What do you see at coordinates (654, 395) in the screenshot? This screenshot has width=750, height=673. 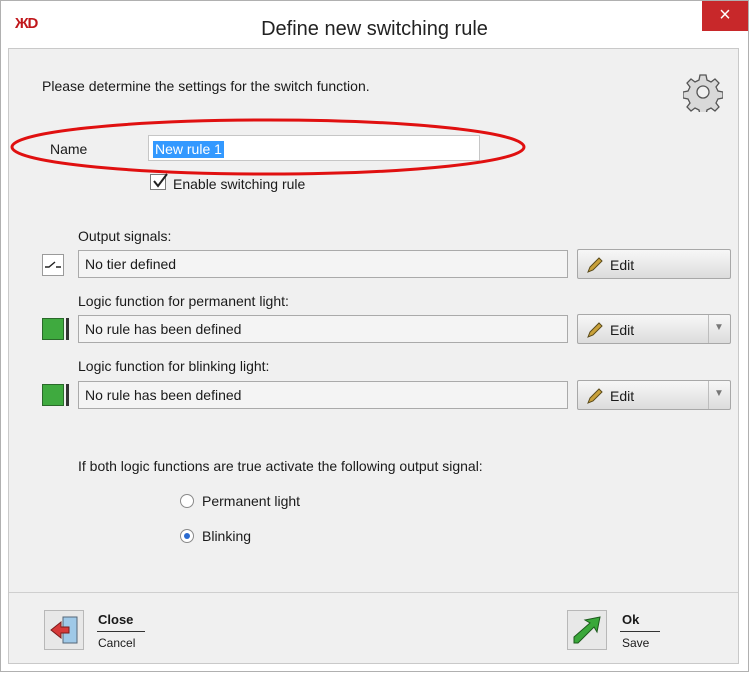 I see `edit-blinking-button: Edit ▼` at bounding box center [654, 395].